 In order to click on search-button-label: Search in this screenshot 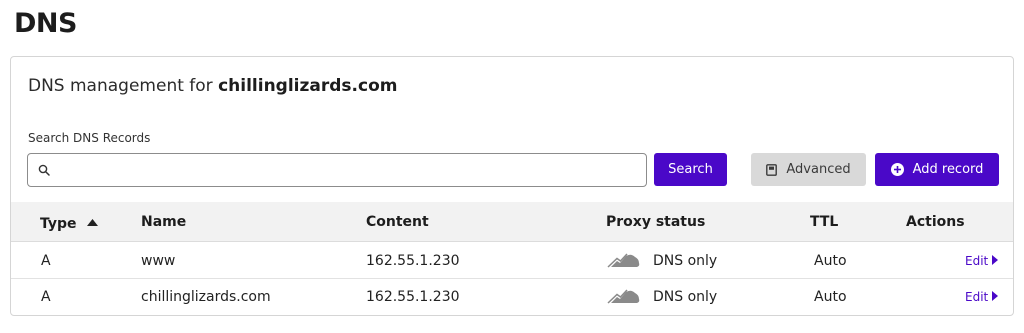, I will do `click(690, 169)`.